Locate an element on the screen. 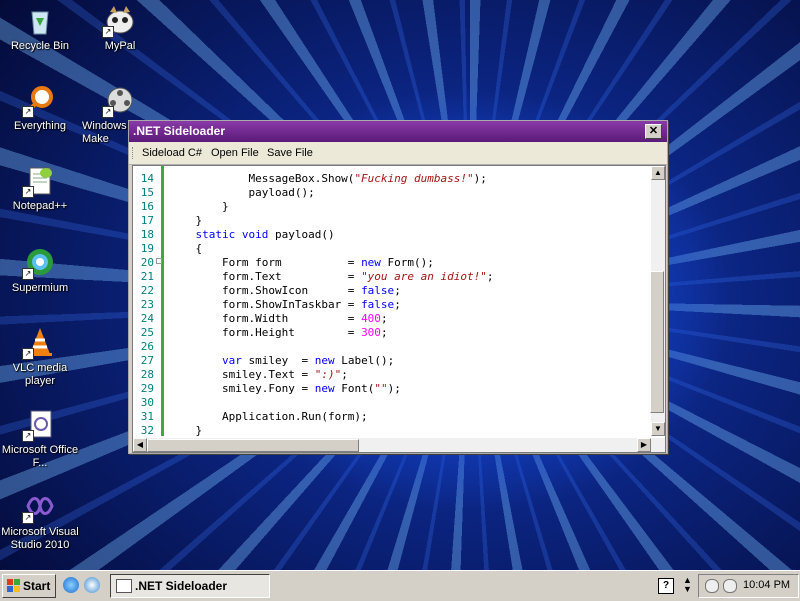 This screenshot has width=800, height=601. code-token: ; is located at coordinates (490, 276).